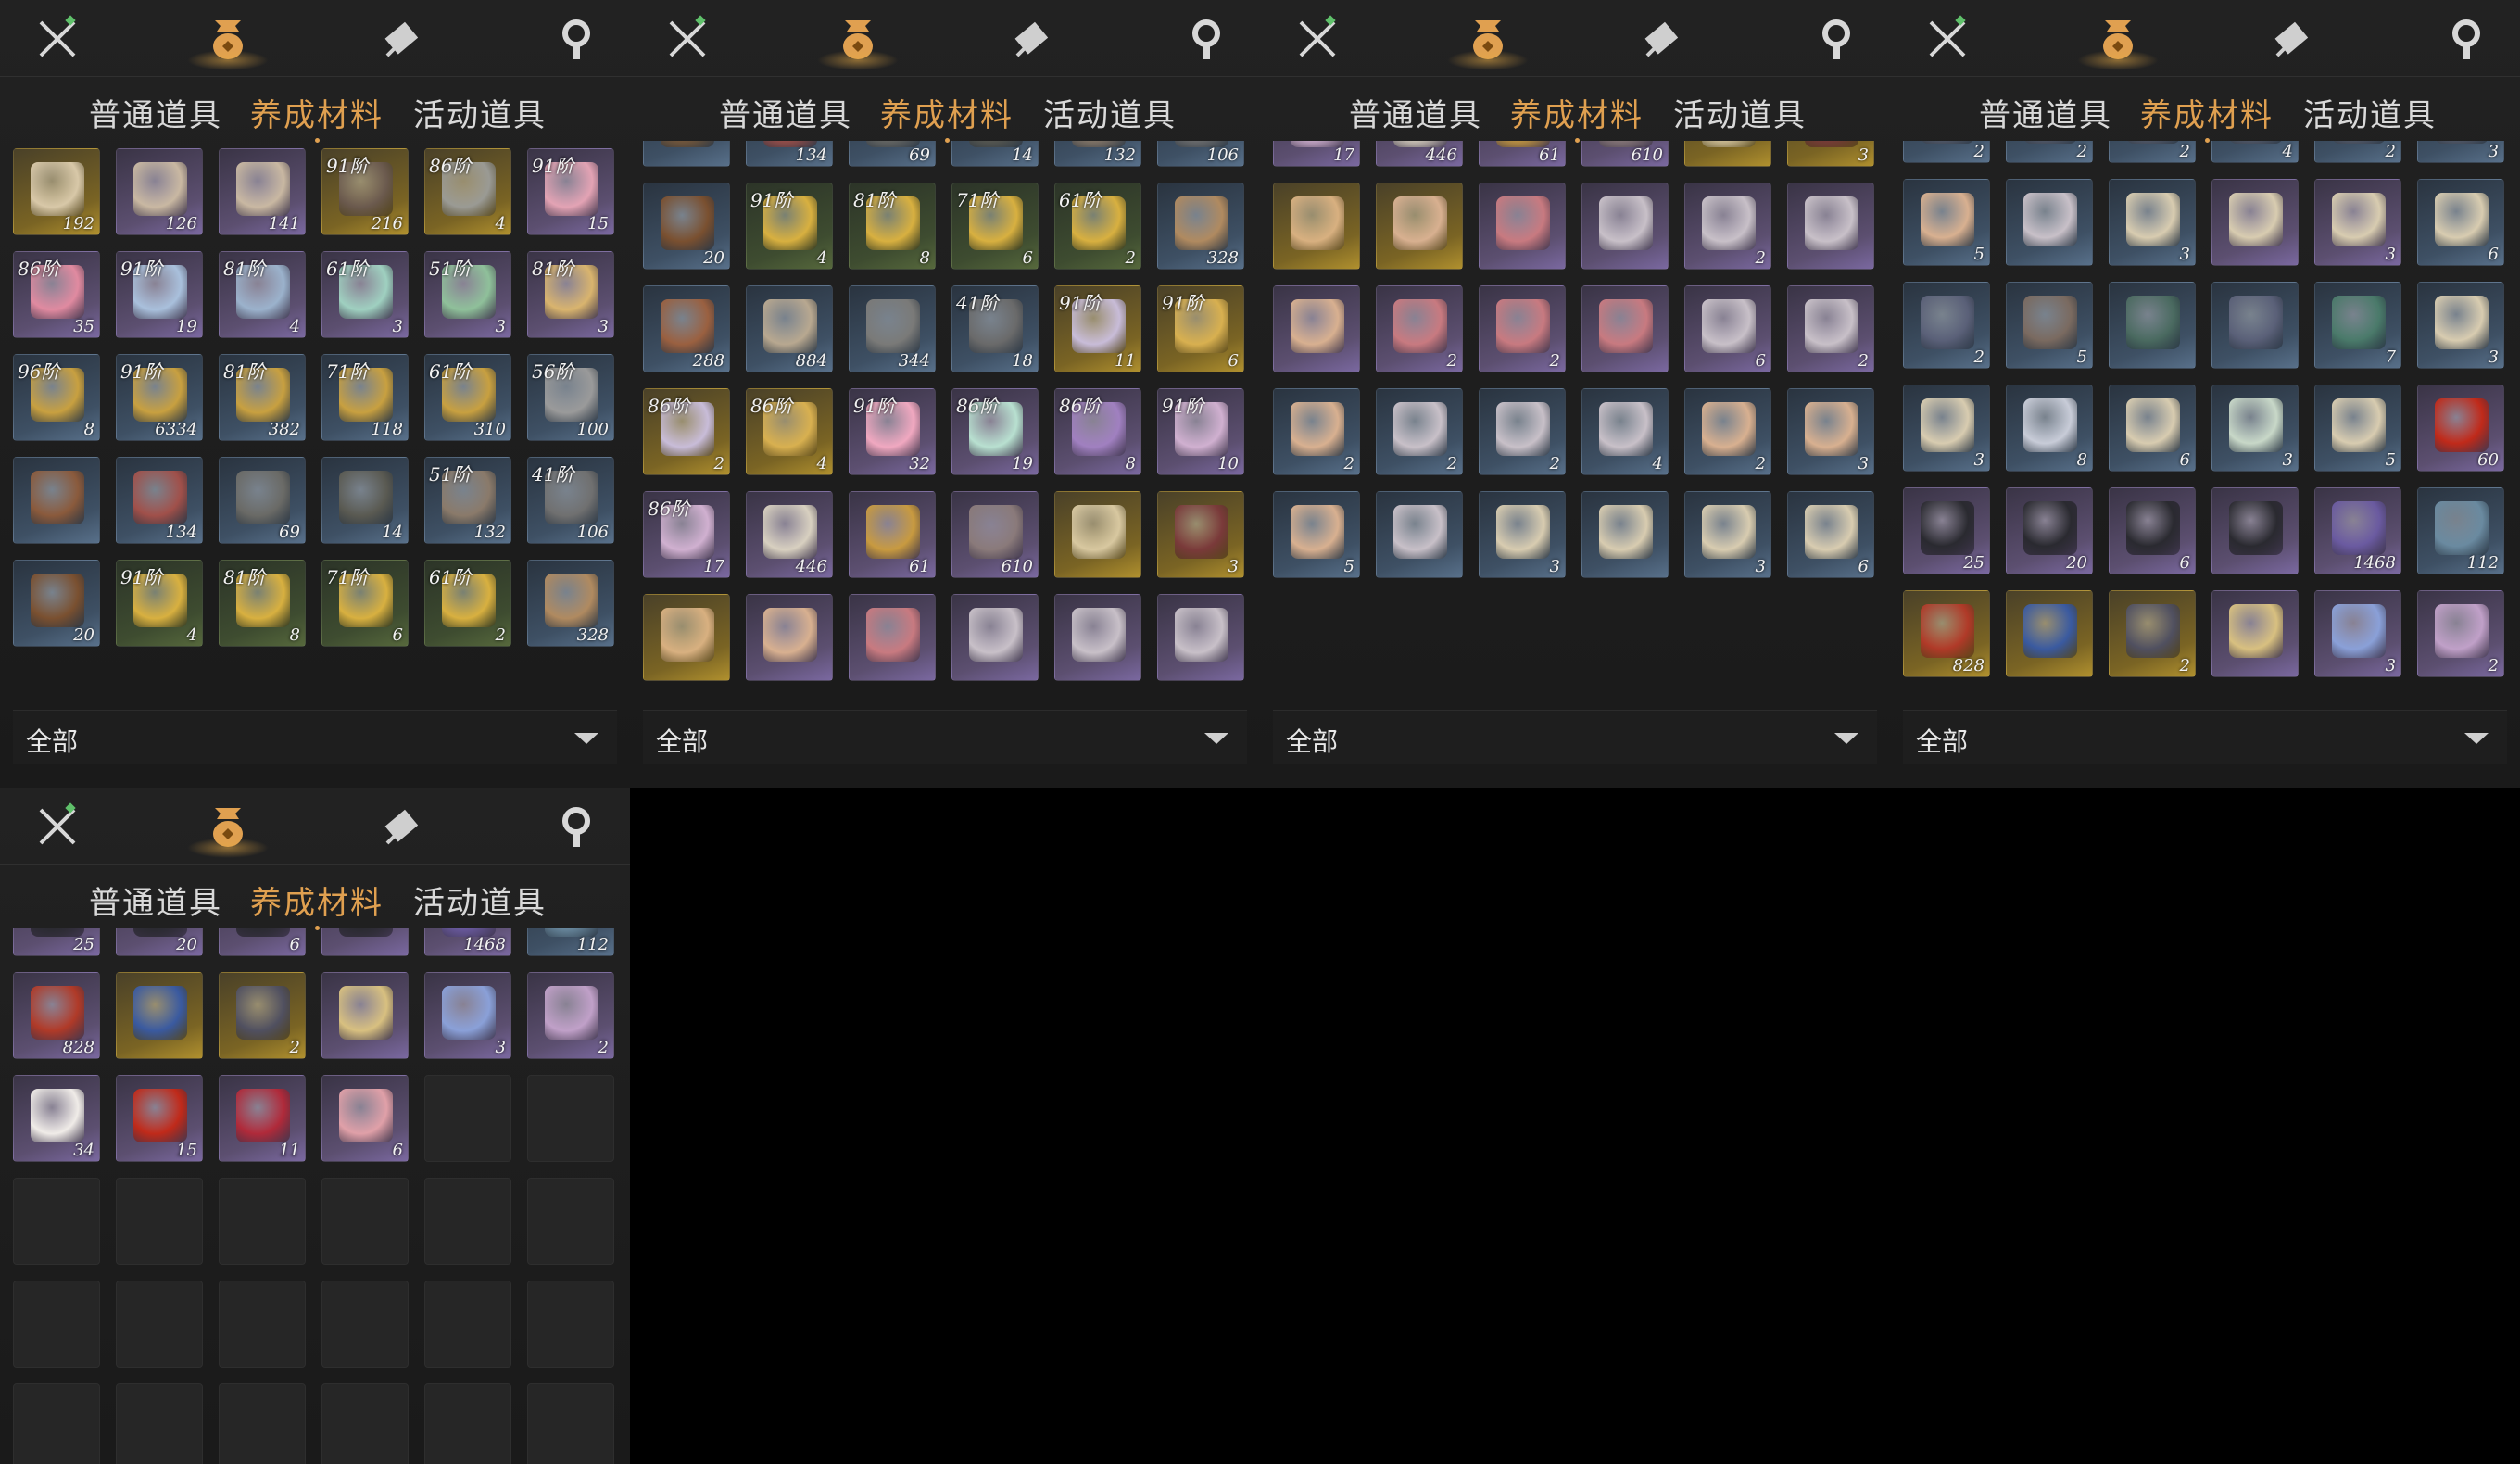  What do you see at coordinates (1200, 227) in the screenshot?
I see `item-slot: 328` at bounding box center [1200, 227].